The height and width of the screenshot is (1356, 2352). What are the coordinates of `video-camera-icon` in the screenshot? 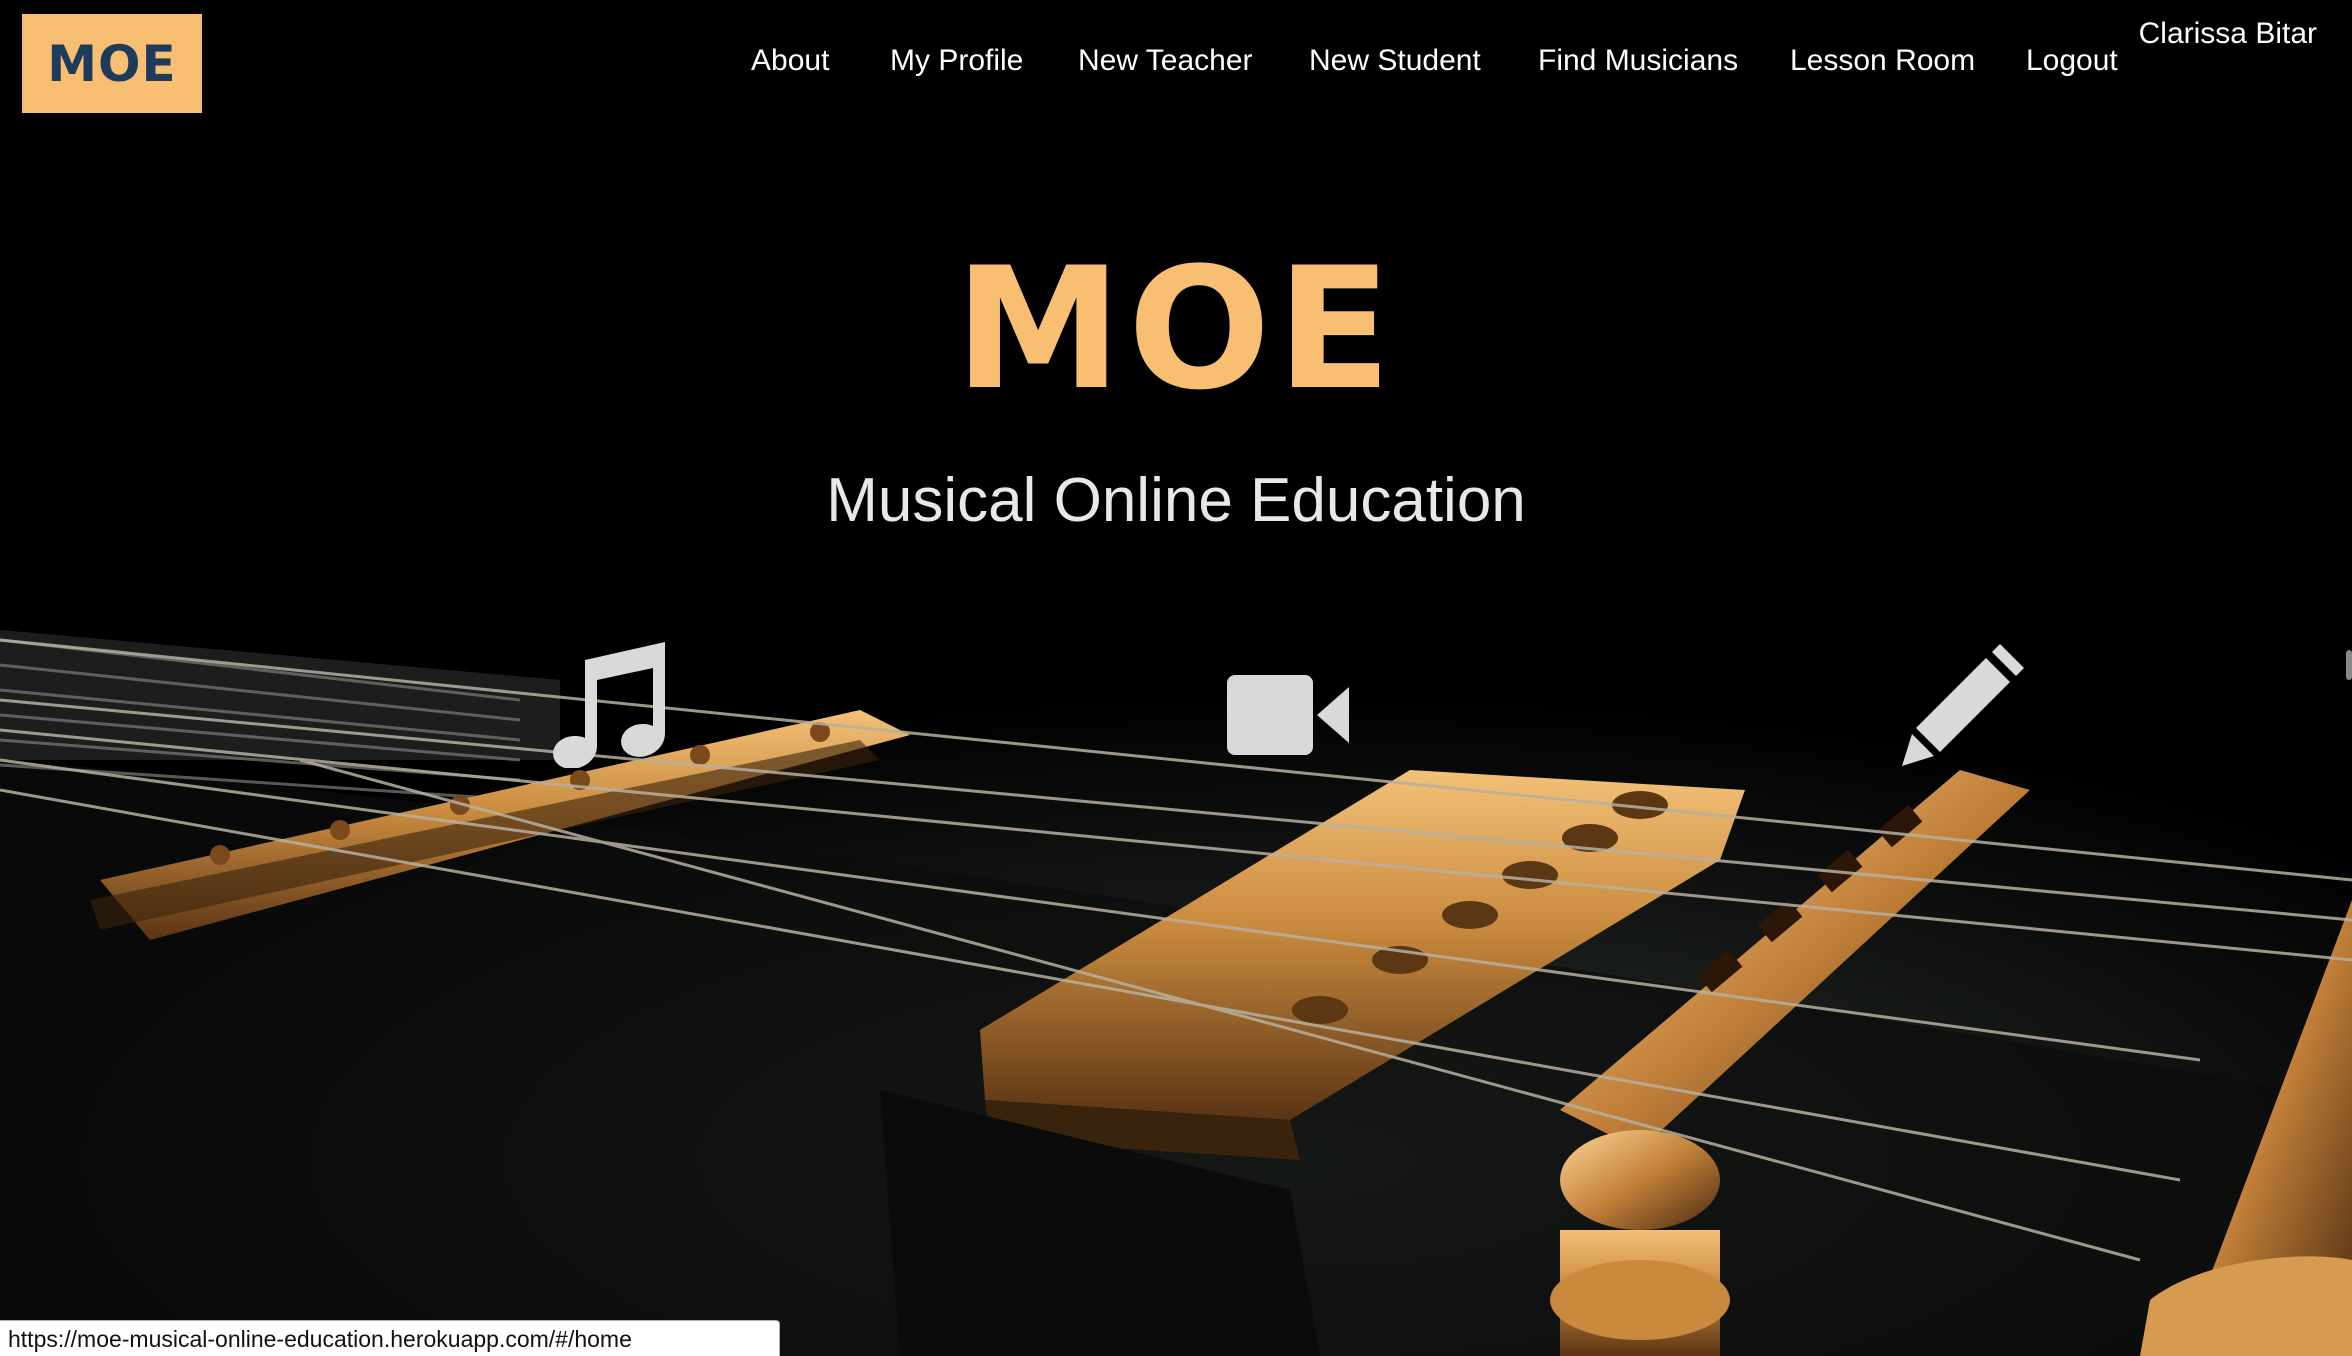 It's located at (1290, 715).